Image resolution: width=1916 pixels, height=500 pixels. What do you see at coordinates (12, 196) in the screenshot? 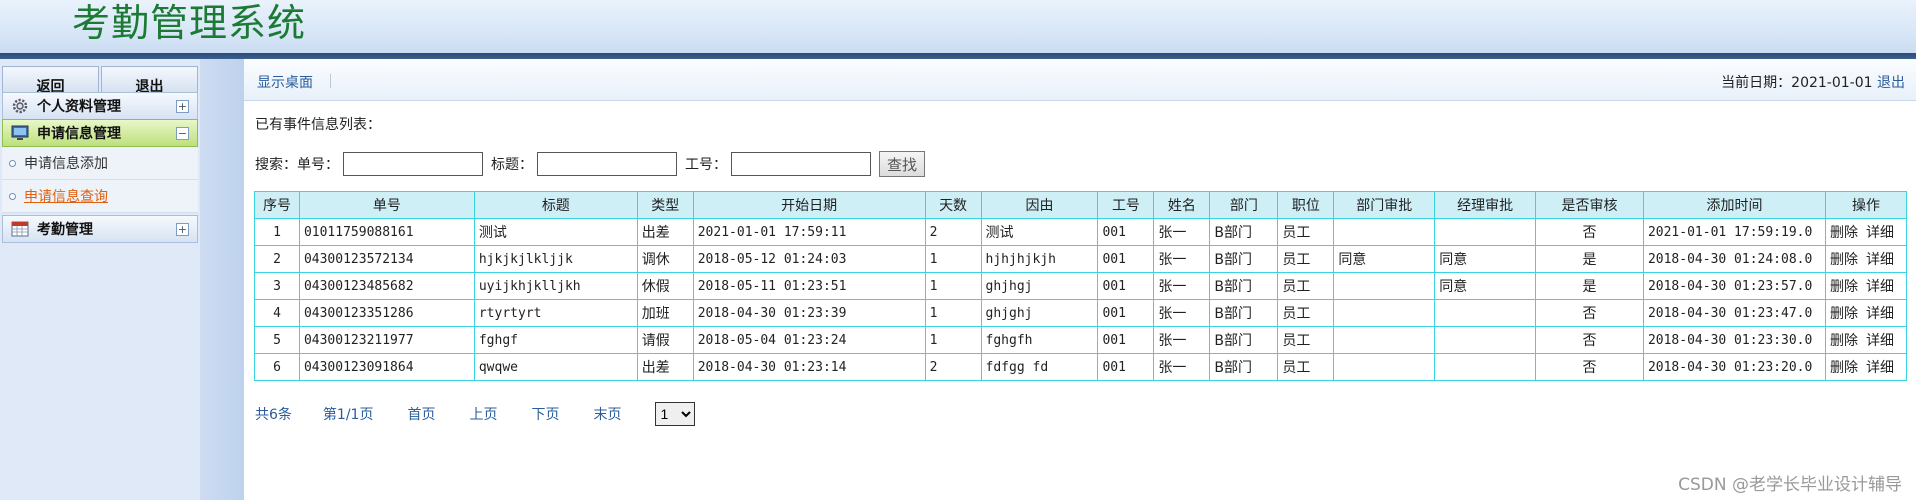
I see `bullet-icon` at bounding box center [12, 196].